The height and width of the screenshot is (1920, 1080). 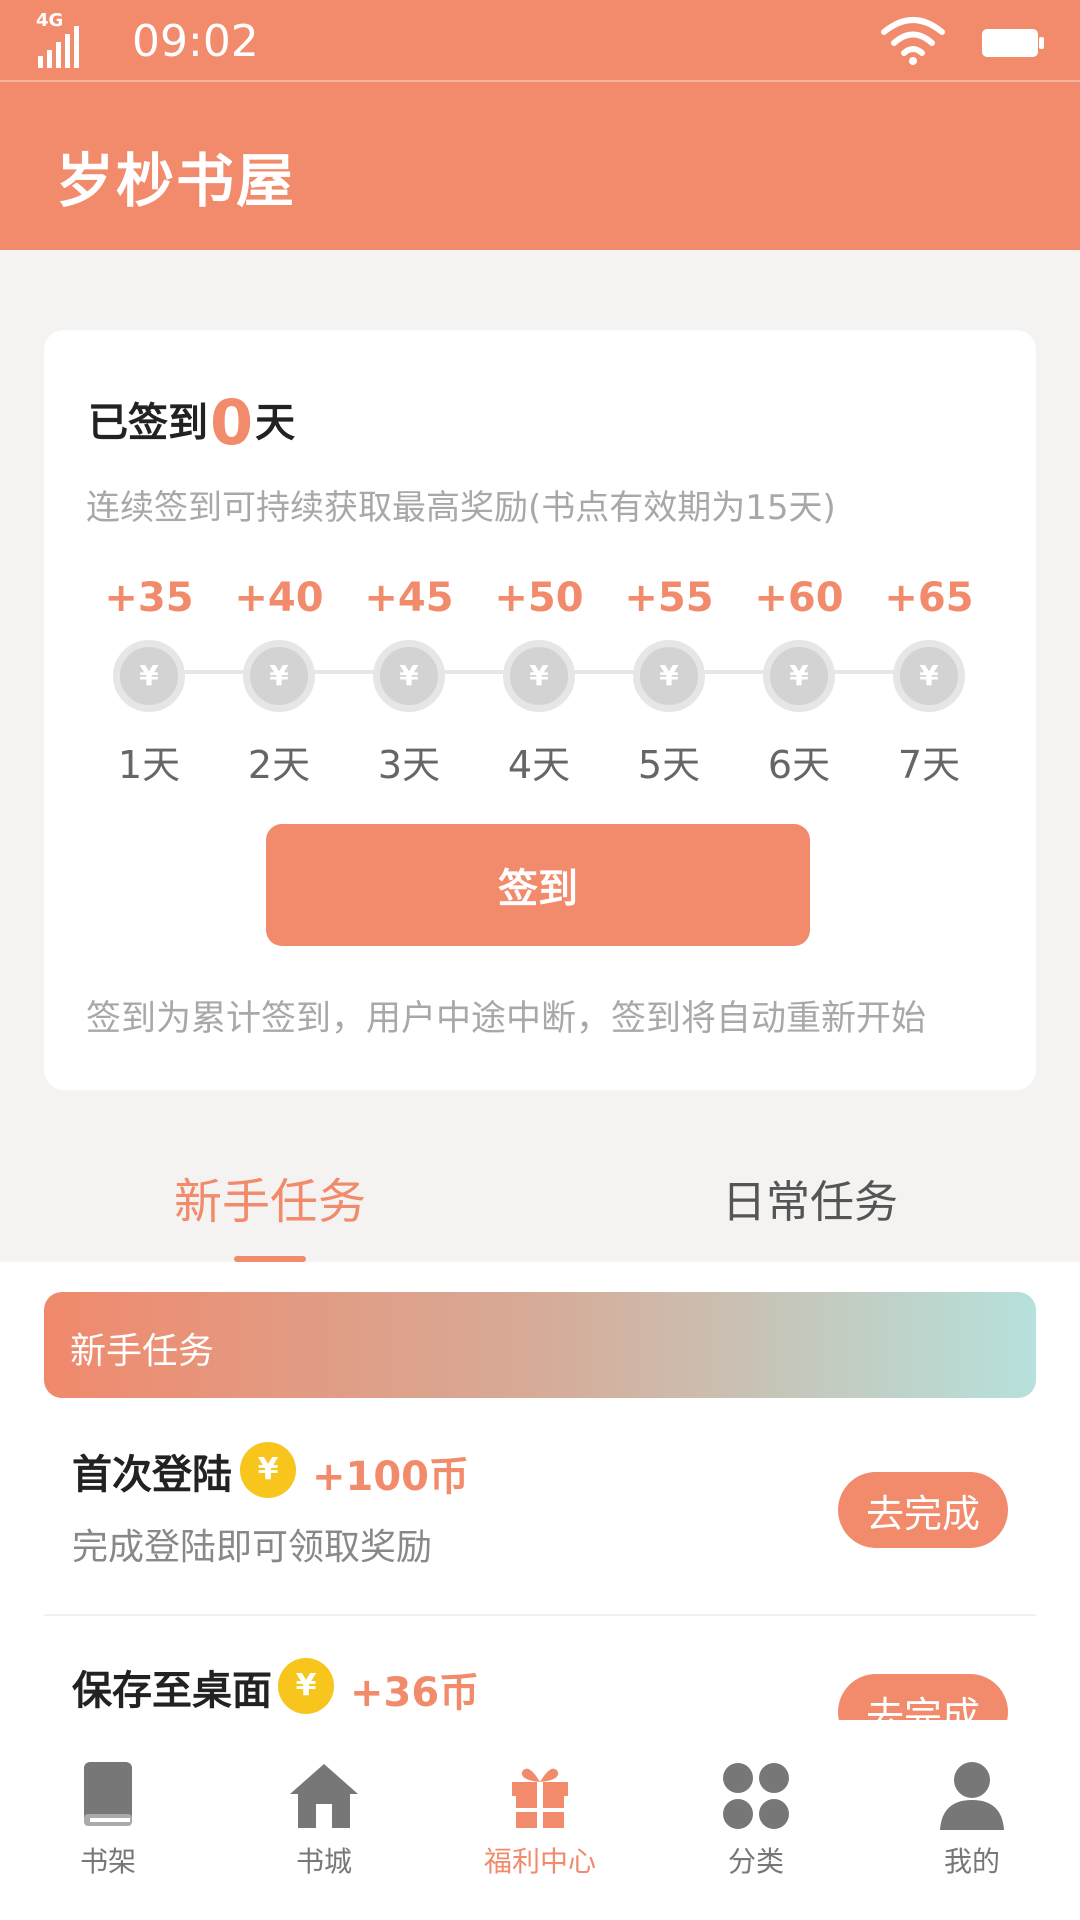 What do you see at coordinates (270, 1197) in the screenshot?
I see `tab-newbie-tasks: 新手任务` at bounding box center [270, 1197].